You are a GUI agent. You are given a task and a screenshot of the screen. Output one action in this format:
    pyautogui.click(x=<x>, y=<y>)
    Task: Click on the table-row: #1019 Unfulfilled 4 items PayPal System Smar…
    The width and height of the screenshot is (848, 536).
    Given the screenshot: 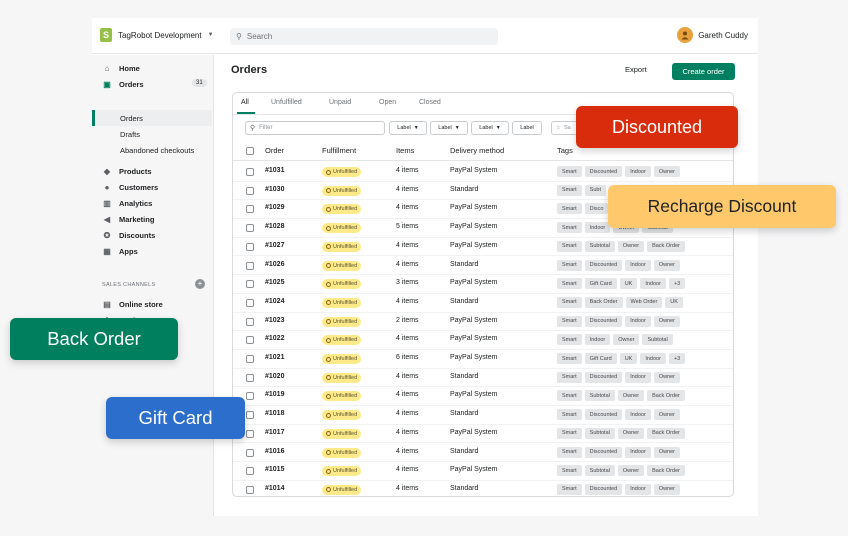 What is the action you would take?
    pyautogui.click(x=483, y=397)
    